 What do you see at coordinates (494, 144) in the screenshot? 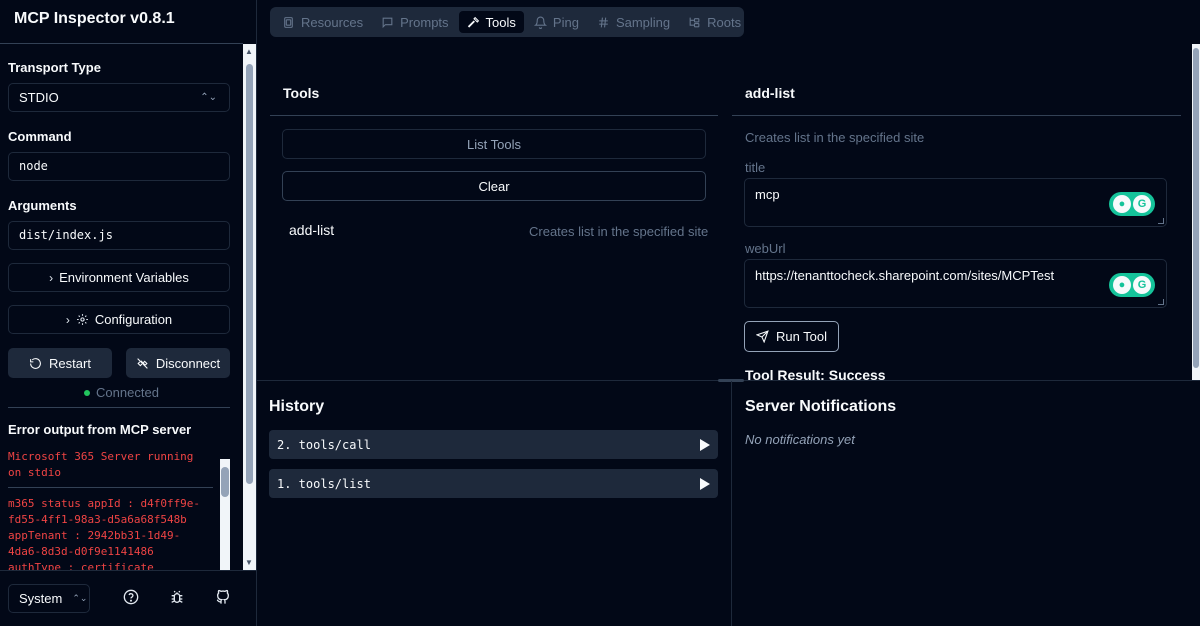
I see `list-tools-button: List Tools` at bounding box center [494, 144].